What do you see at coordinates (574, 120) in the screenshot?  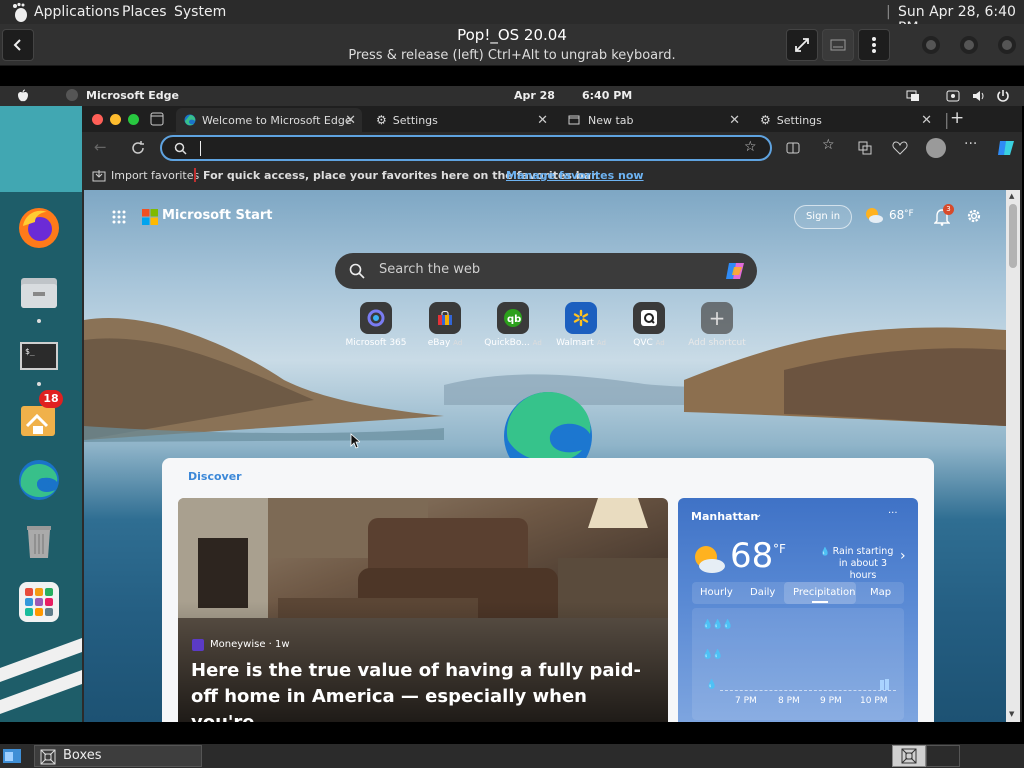 I see `page-icon` at bounding box center [574, 120].